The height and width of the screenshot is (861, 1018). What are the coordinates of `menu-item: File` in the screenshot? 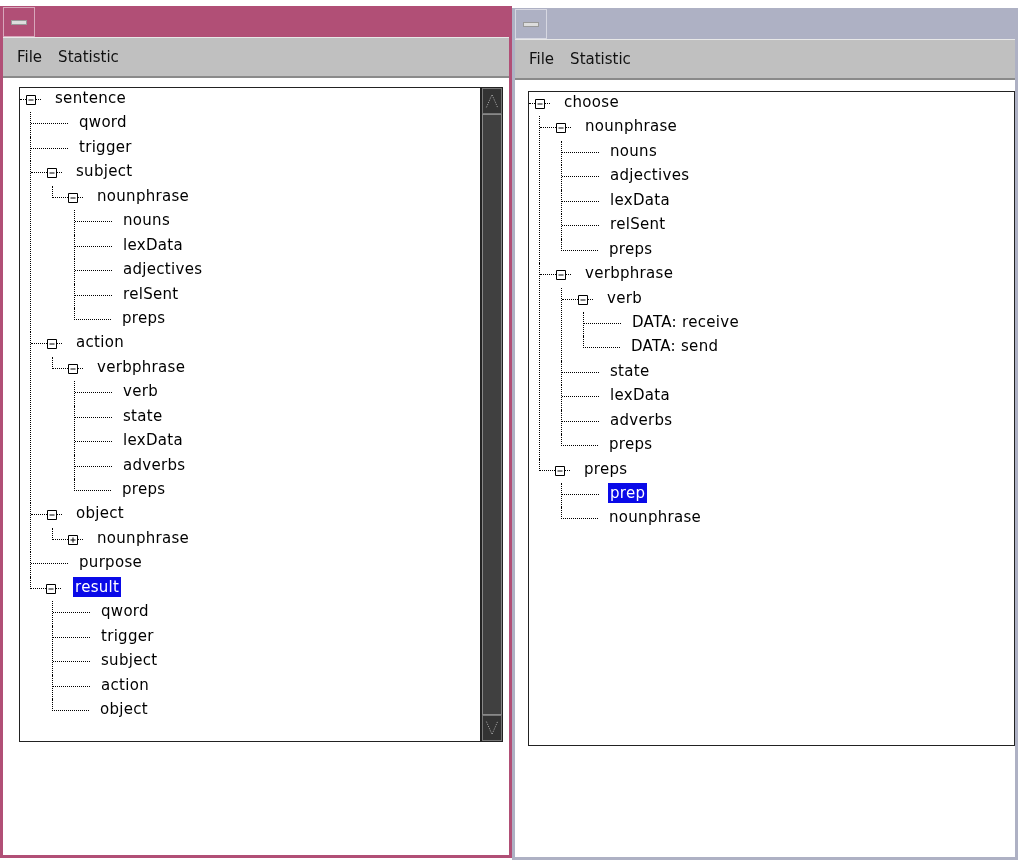 It's located at (30, 57).